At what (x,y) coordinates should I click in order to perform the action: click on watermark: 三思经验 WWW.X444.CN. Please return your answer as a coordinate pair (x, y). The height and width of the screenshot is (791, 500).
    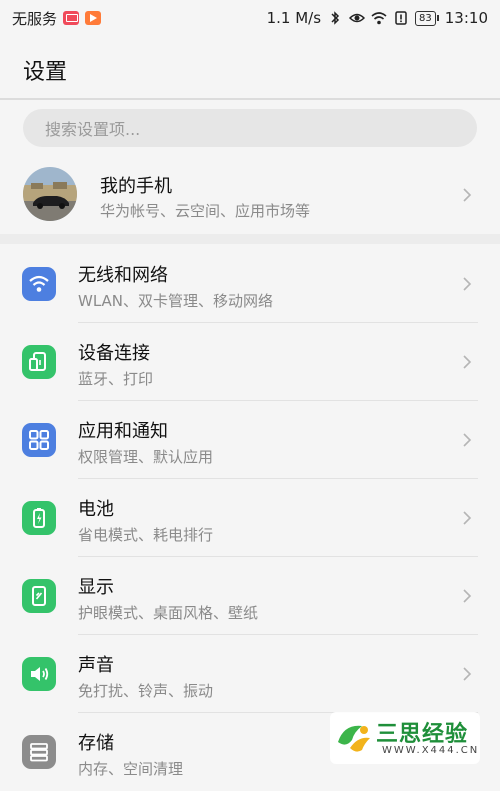
    Looking at the image, I should click on (405, 738).